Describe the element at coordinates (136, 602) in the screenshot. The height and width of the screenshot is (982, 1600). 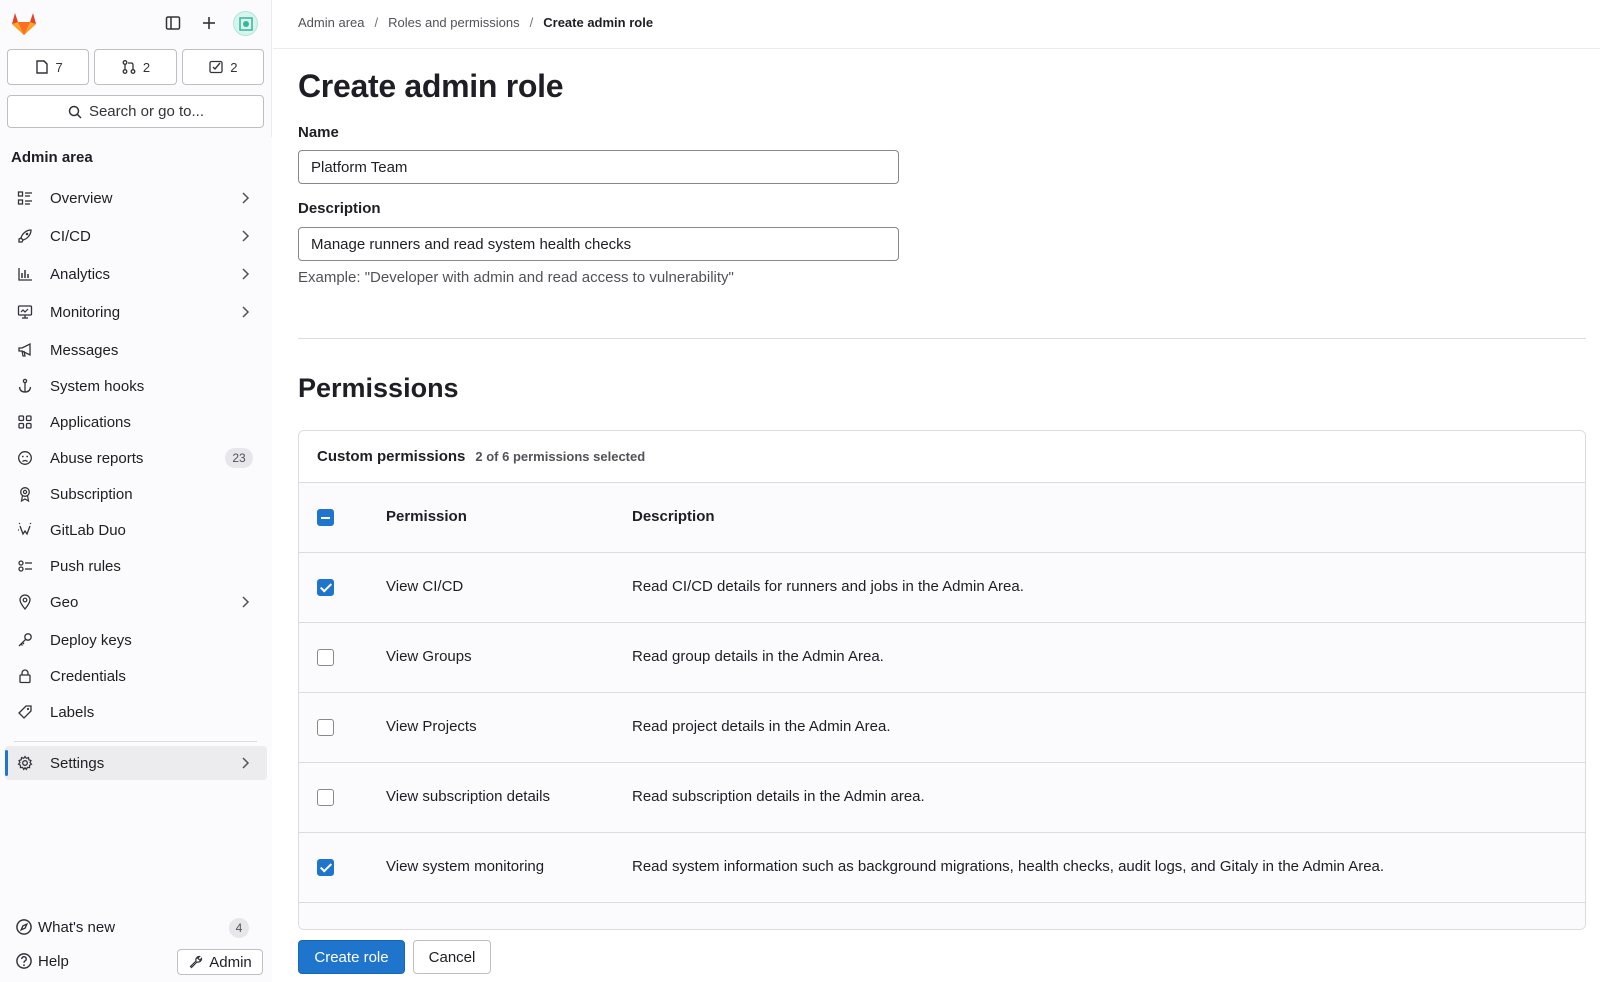
I see `sidebar-item-geo: Geo` at that location.